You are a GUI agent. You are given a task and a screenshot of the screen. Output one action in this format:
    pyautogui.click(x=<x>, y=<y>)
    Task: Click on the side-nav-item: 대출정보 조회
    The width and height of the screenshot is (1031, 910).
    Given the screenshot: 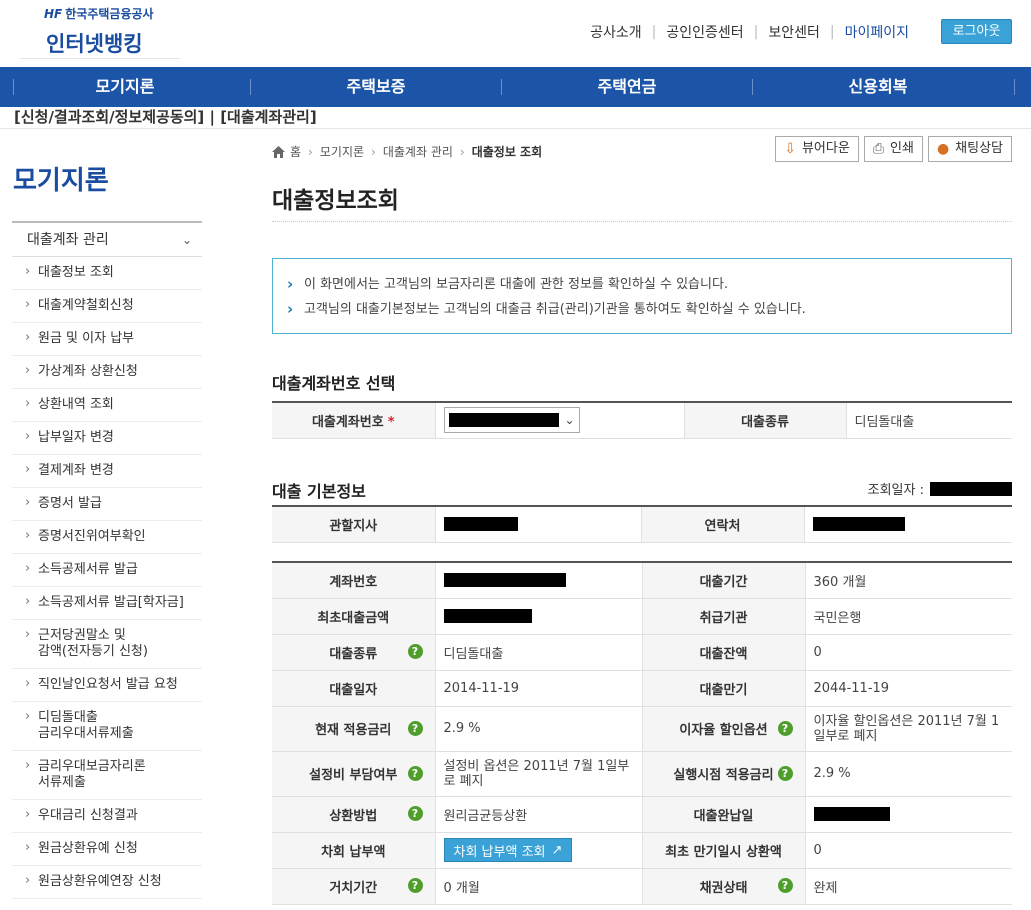 What is the action you would take?
    pyautogui.click(x=107, y=273)
    